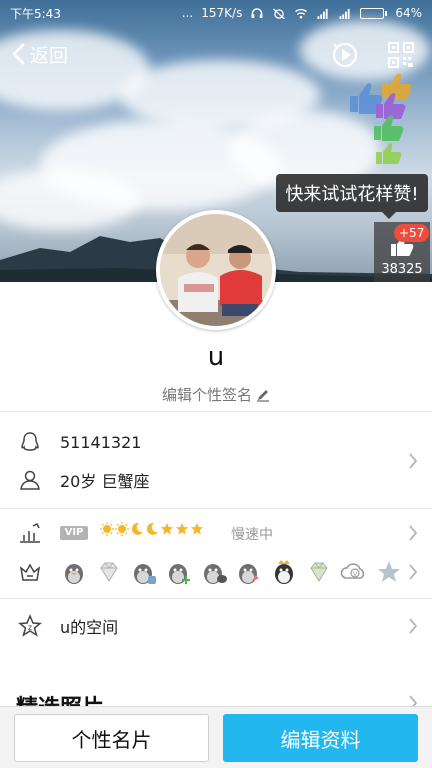  What do you see at coordinates (345, 55) in the screenshot?
I see `music-play-icon` at bounding box center [345, 55].